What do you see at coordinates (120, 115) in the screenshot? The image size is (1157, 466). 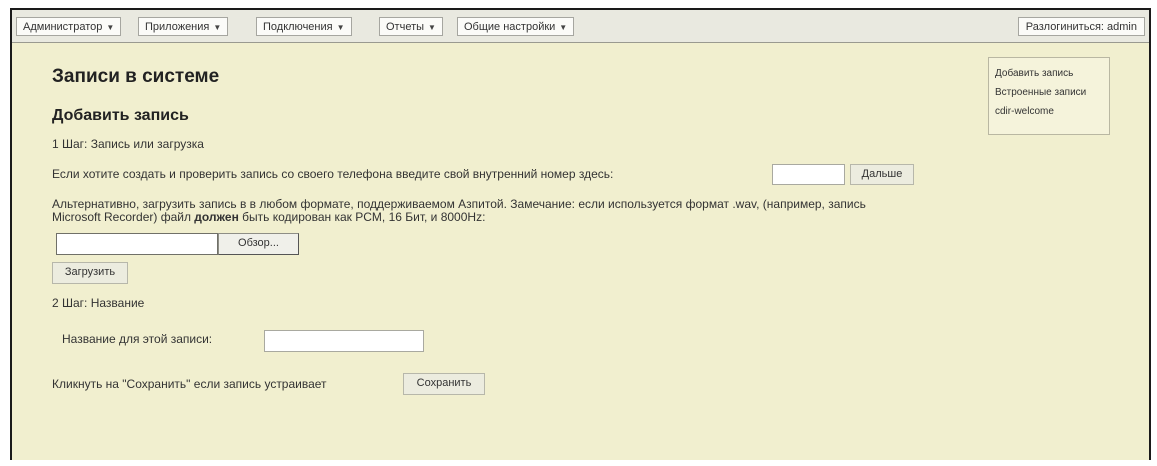 I see `section-title: Добавить запись` at bounding box center [120, 115].